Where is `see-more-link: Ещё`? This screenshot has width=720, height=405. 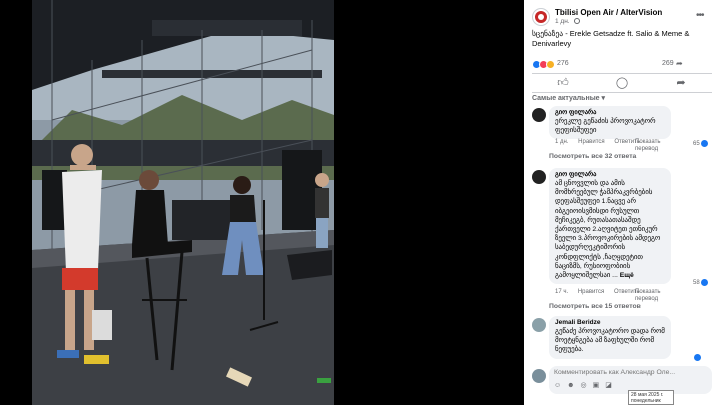
see-more-link: Ещё is located at coordinates (627, 275).